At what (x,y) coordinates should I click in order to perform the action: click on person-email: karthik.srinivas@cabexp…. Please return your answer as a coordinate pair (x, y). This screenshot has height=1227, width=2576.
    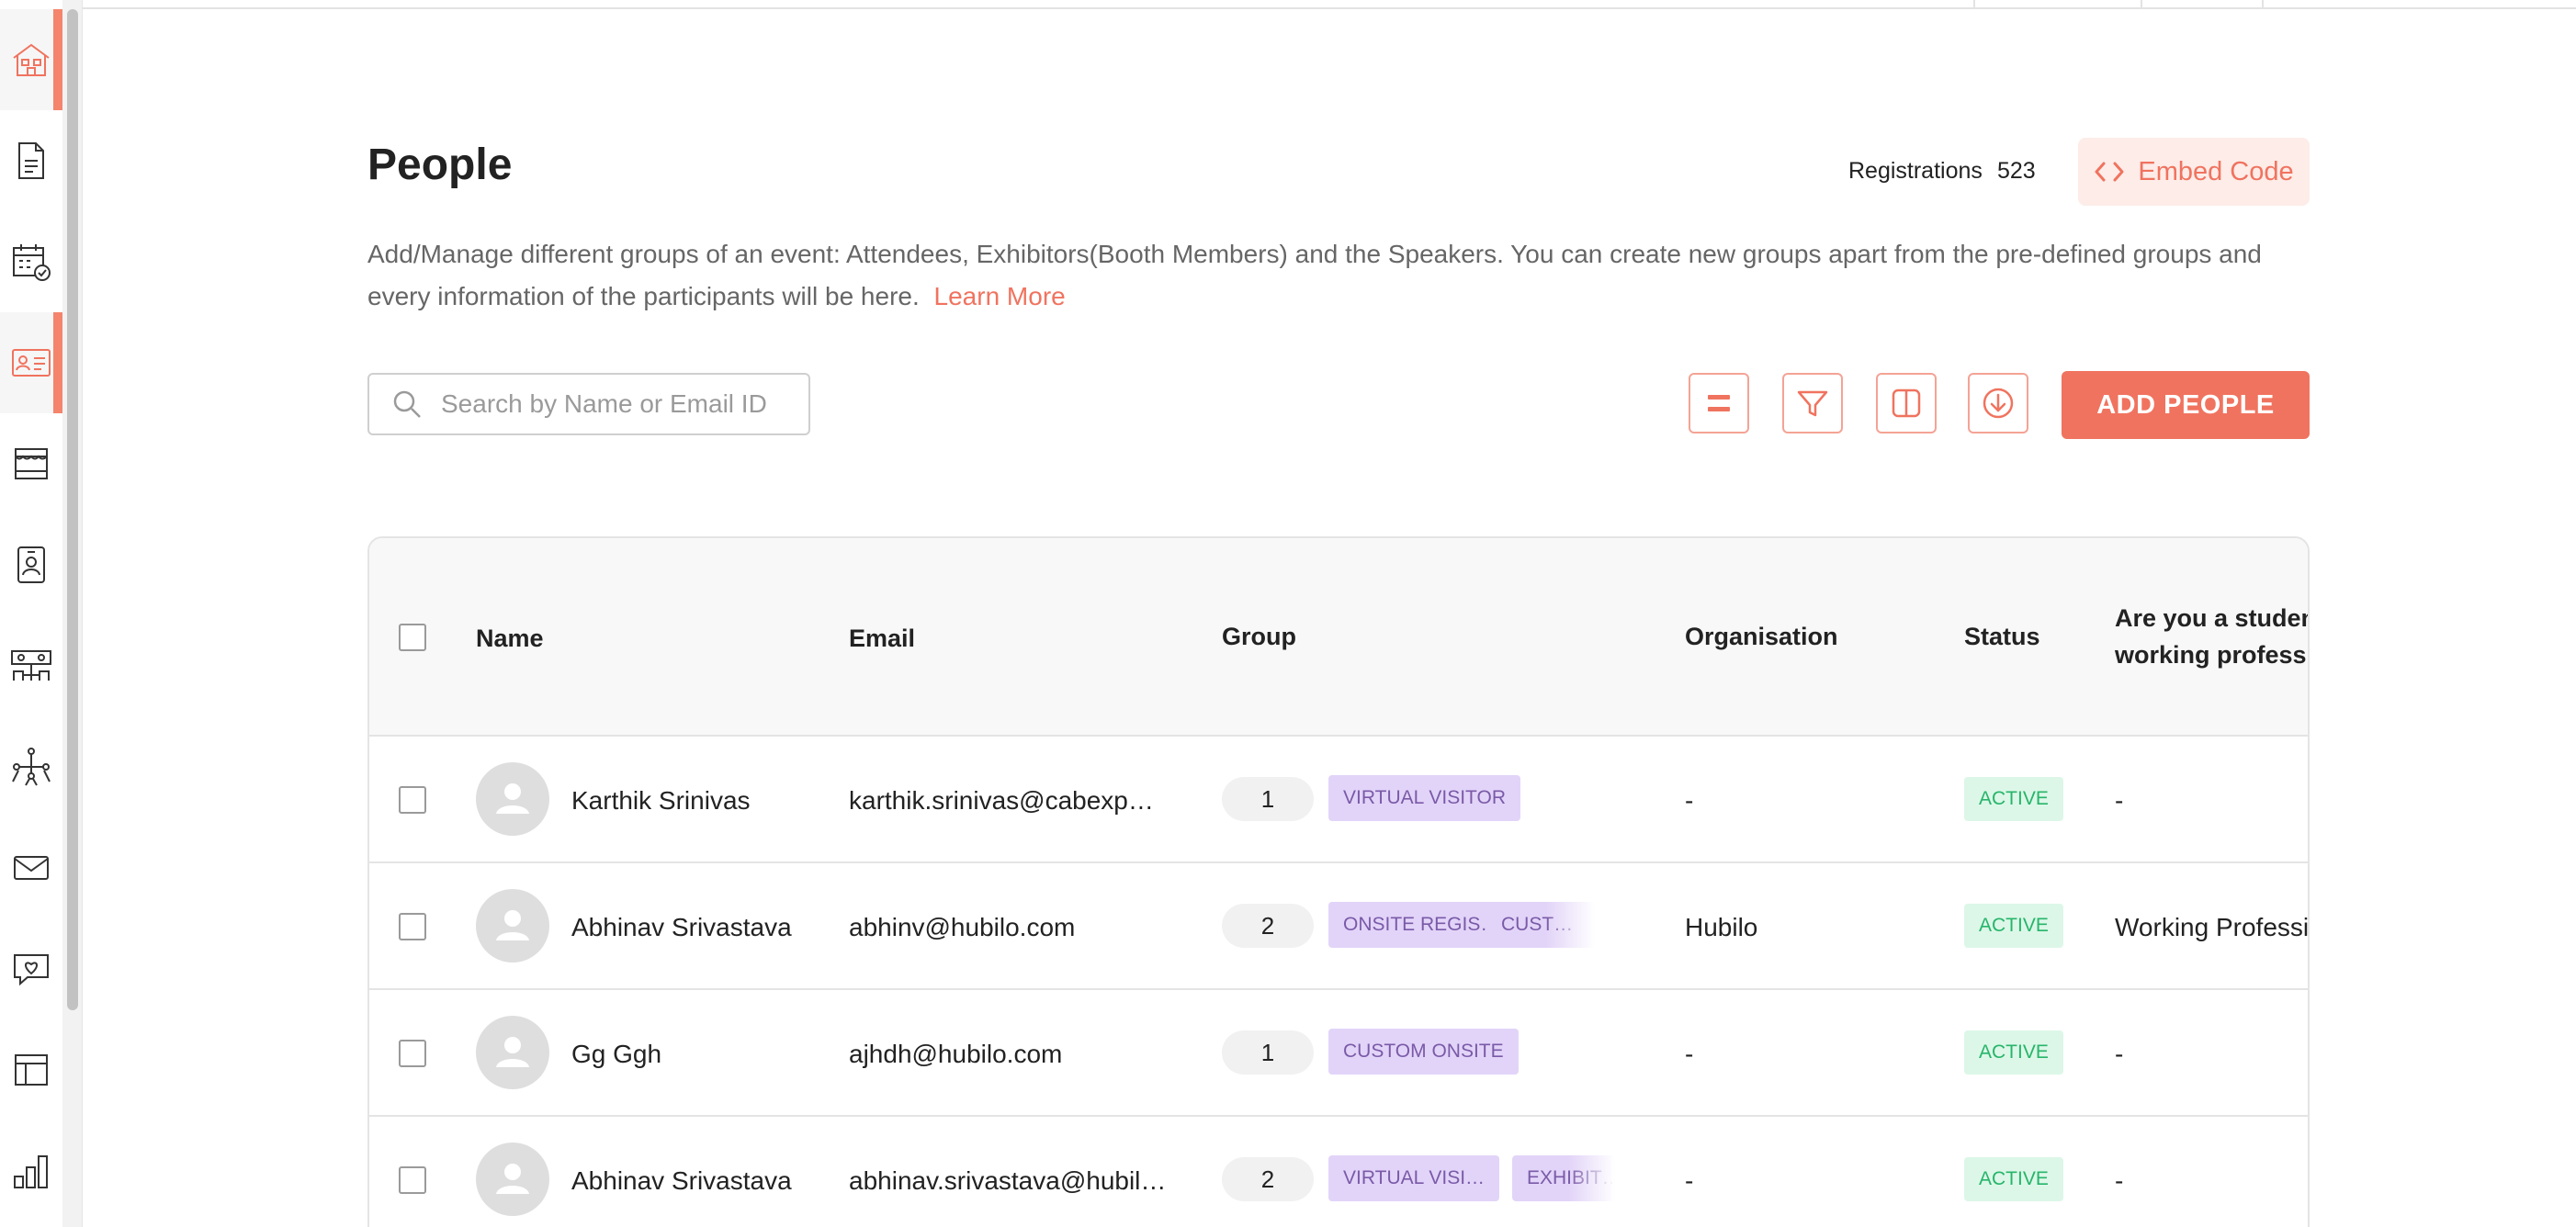
    Looking at the image, I should click on (1001, 800).